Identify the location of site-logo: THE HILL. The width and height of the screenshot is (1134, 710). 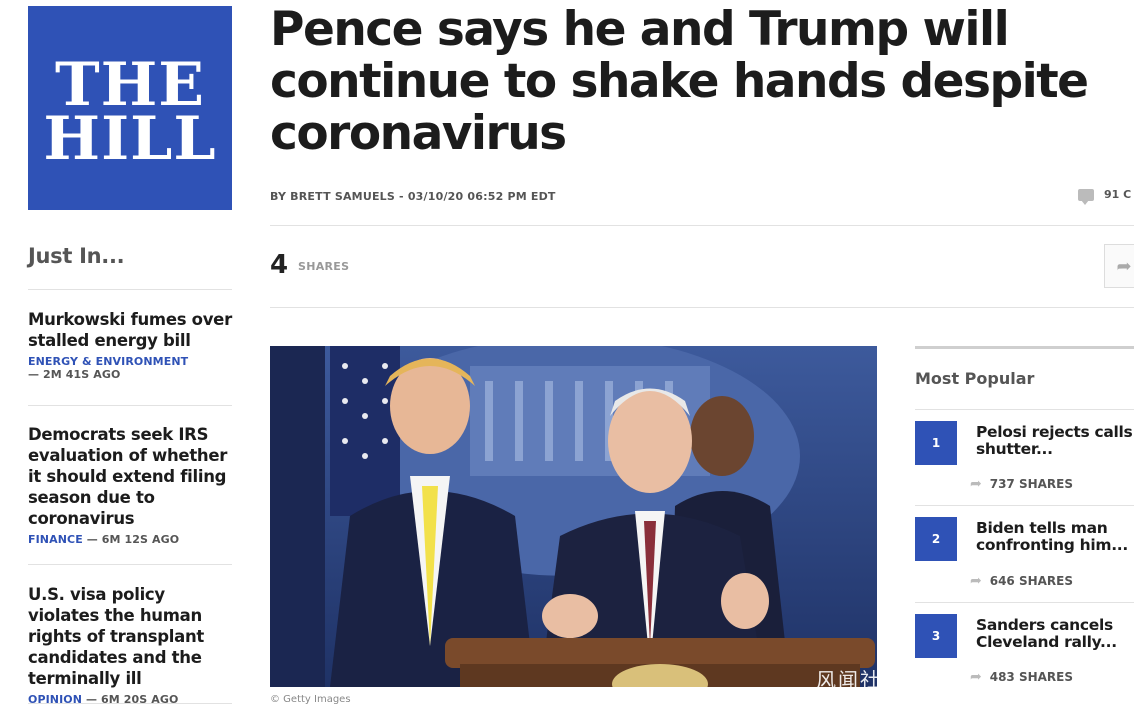
(130, 108).